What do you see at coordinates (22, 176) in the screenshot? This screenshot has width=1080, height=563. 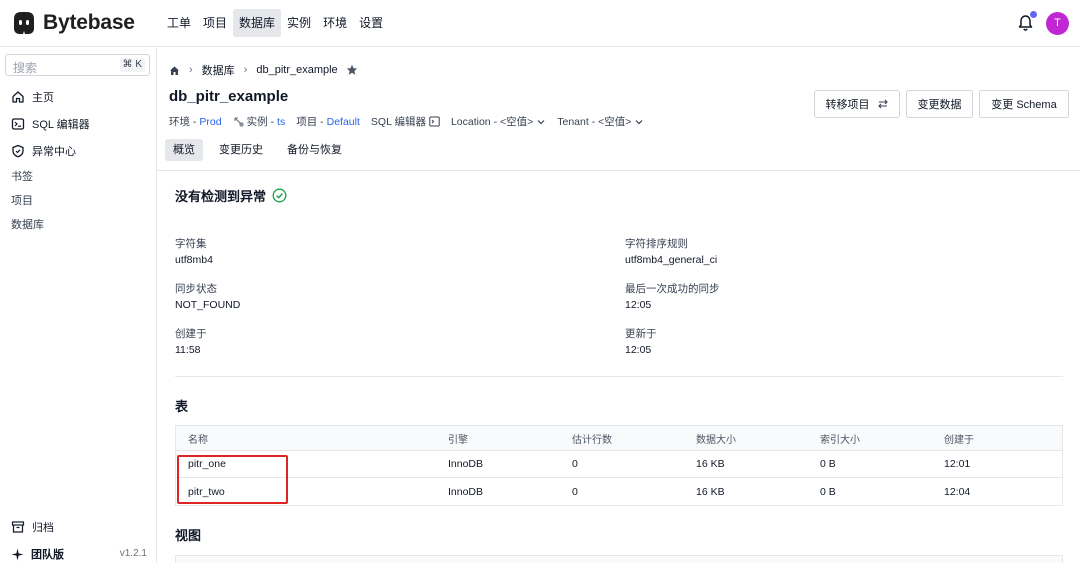 I see `sidebar-section-bookmarks: 书签` at bounding box center [22, 176].